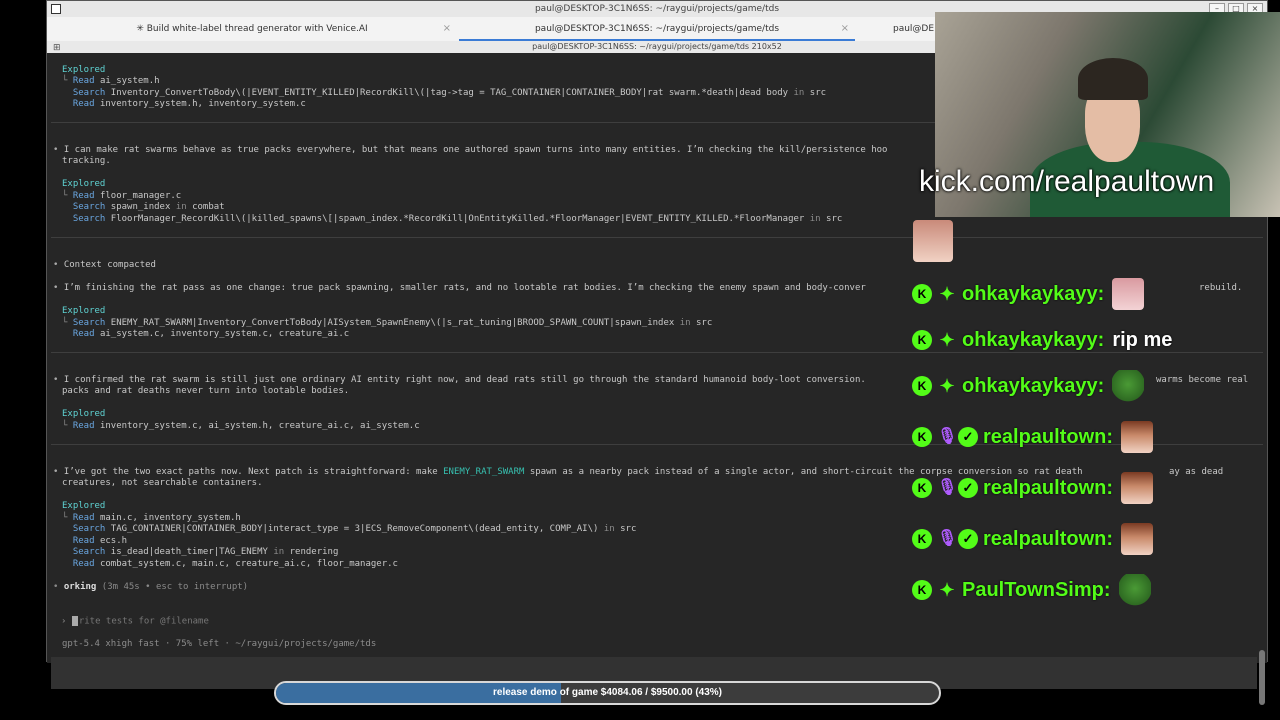  I want to click on message-text: creatures, not searchable containers., so click(162, 483).